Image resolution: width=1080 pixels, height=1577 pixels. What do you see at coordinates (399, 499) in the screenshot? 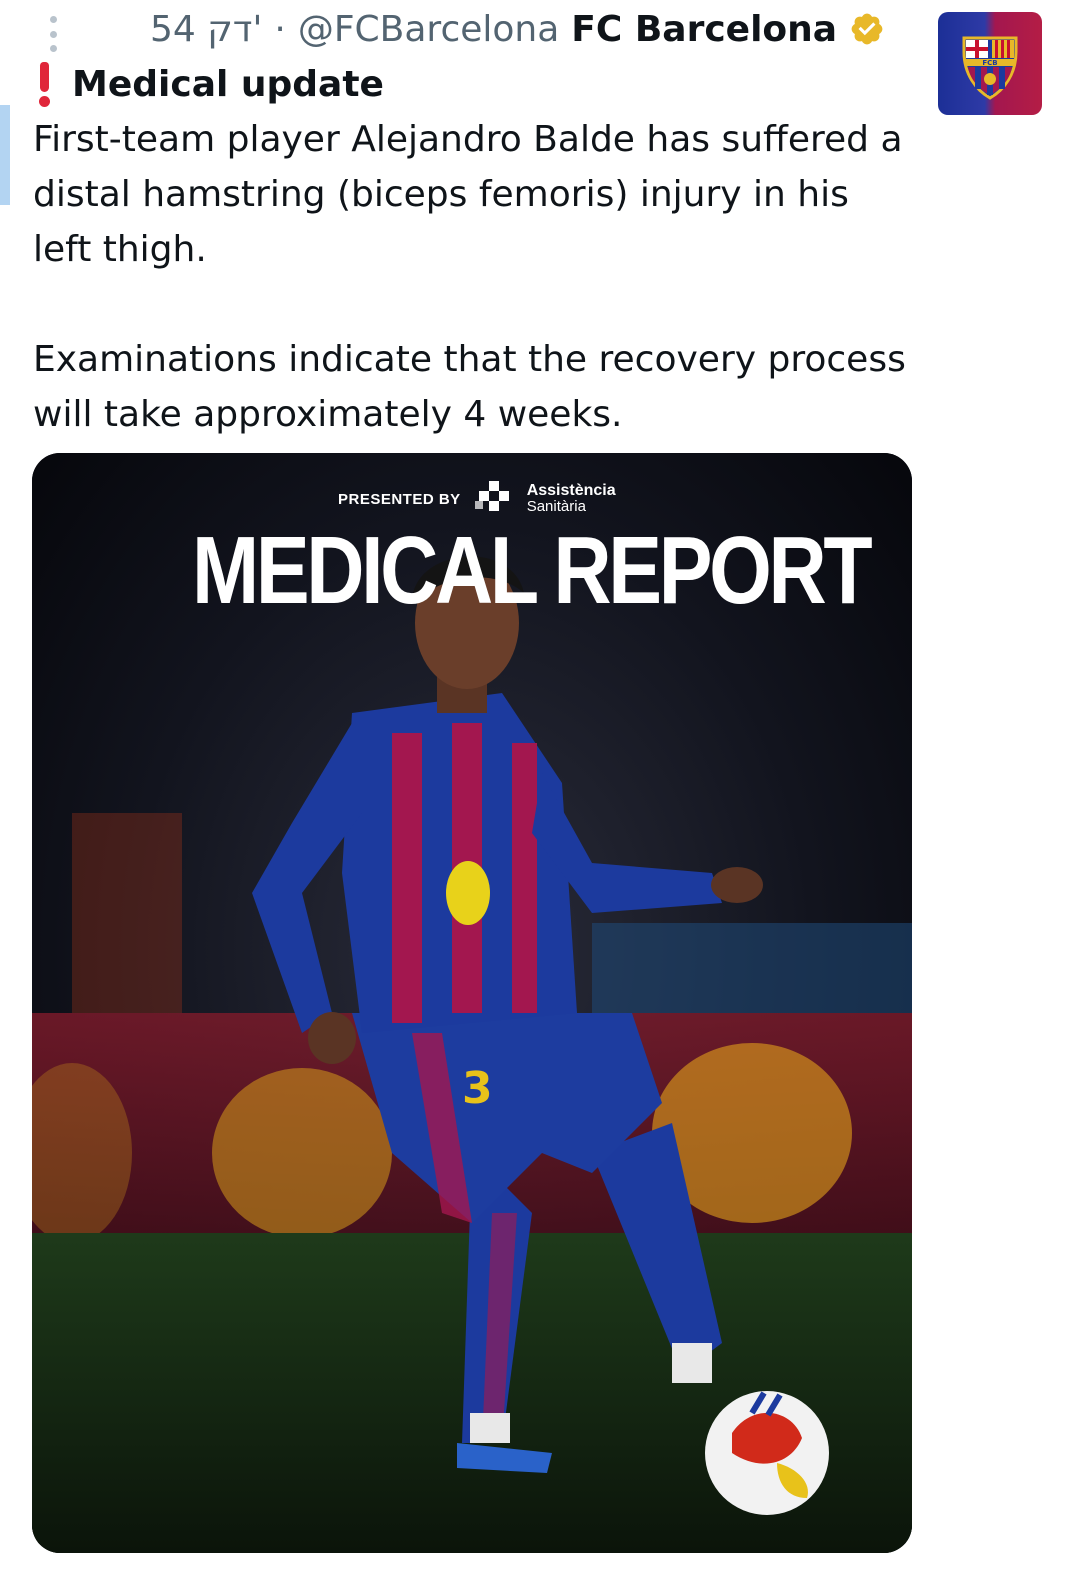
I see `presented-by-label: PRESENTED BY` at bounding box center [399, 499].